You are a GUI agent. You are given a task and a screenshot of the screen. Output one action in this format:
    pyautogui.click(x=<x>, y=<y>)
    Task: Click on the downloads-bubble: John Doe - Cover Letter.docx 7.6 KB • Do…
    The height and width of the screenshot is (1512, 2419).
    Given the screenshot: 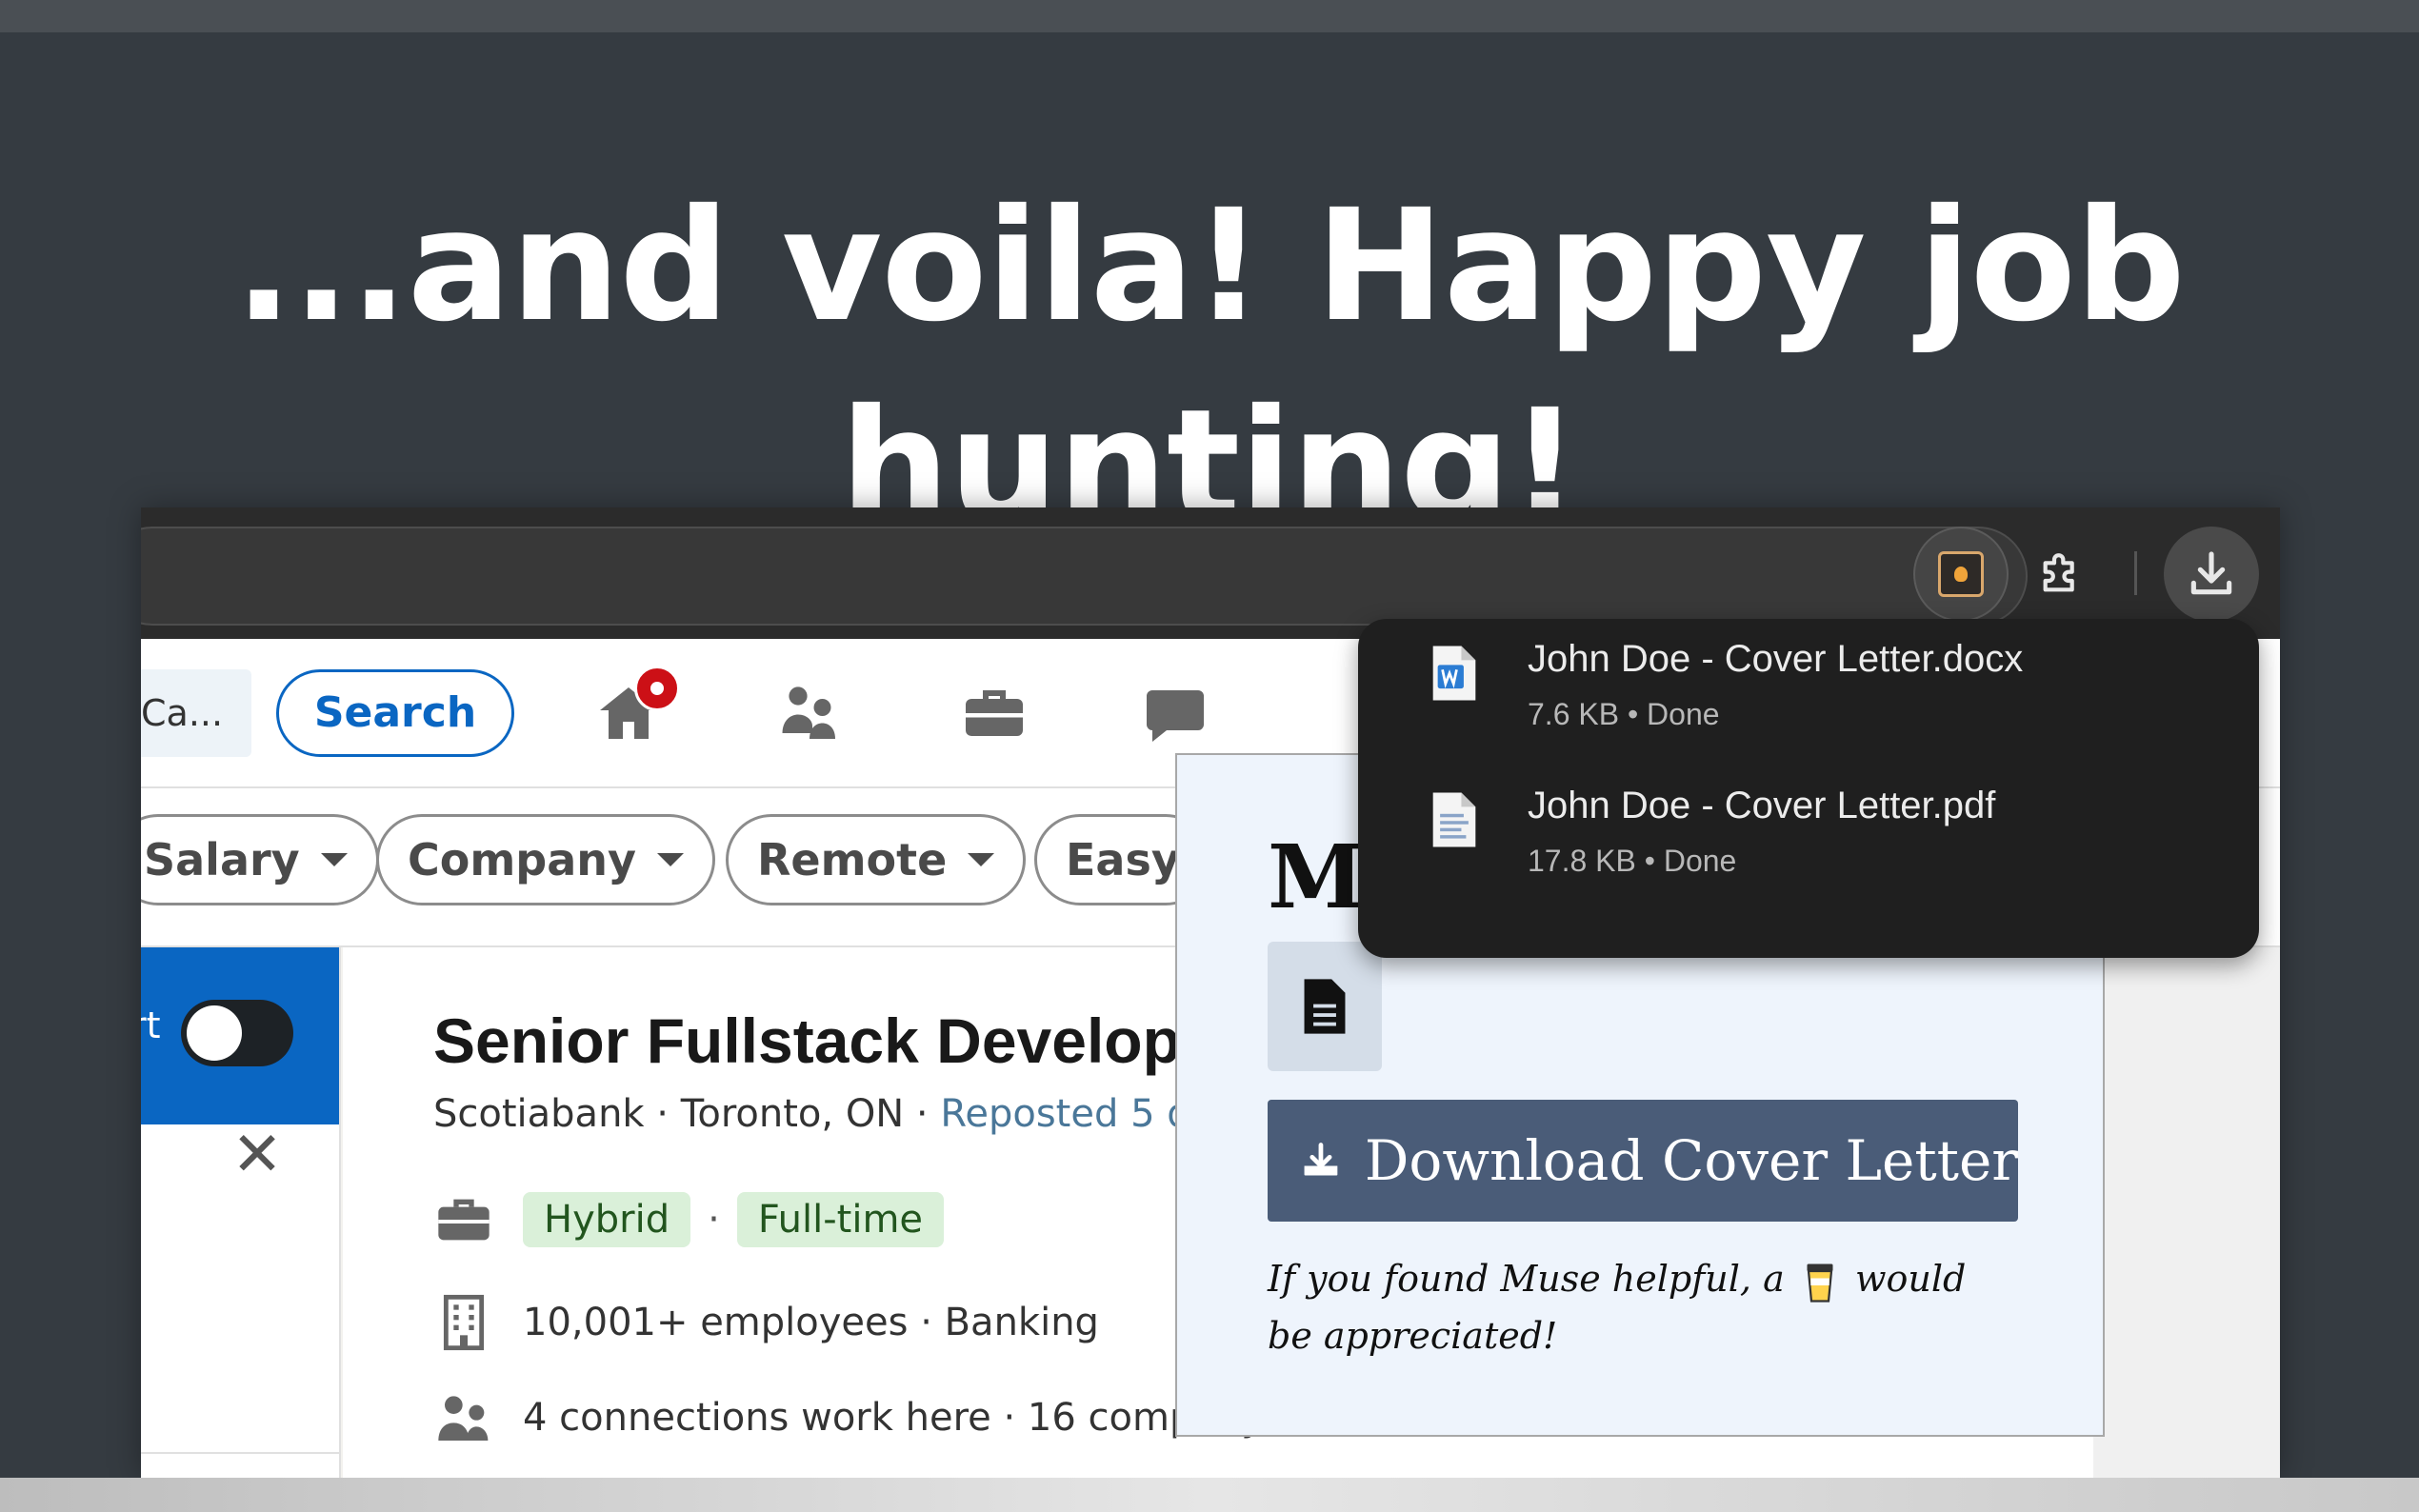 What is the action you would take?
    pyautogui.click(x=1808, y=788)
    